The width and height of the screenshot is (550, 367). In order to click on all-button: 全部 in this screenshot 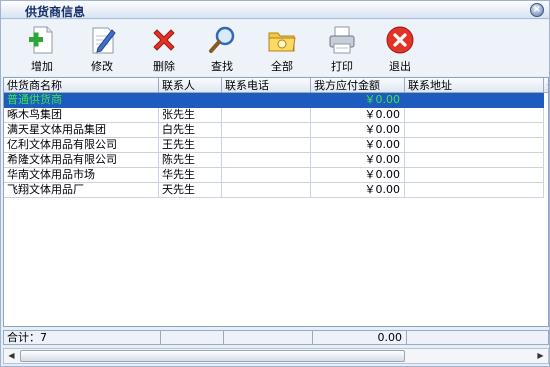, I will do `click(282, 48)`.